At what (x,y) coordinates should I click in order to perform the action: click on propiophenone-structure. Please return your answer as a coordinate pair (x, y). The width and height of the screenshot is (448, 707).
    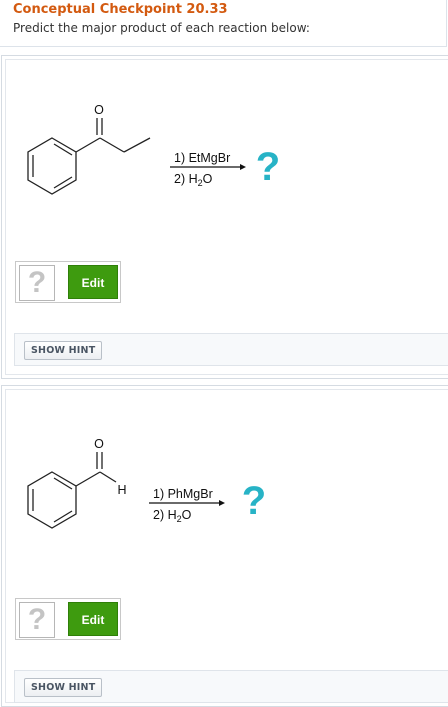
    Looking at the image, I should click on (89, 156).